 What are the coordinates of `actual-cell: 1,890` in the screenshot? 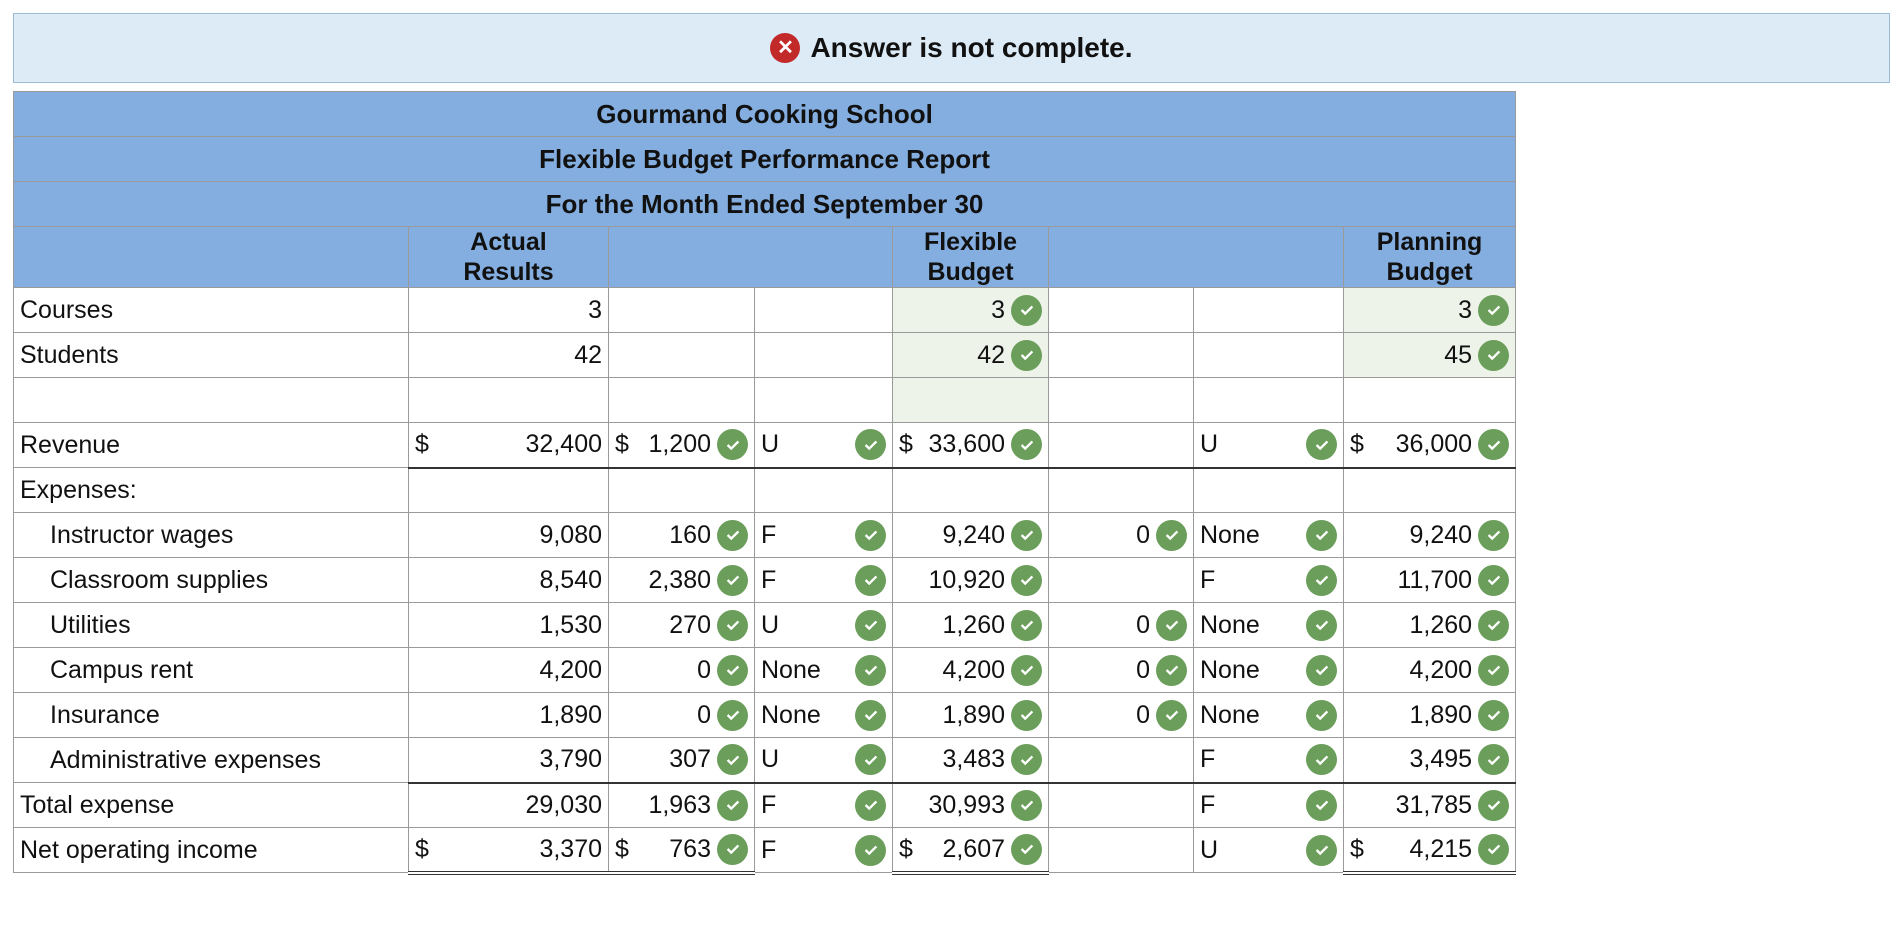 It's located at (570, 714).